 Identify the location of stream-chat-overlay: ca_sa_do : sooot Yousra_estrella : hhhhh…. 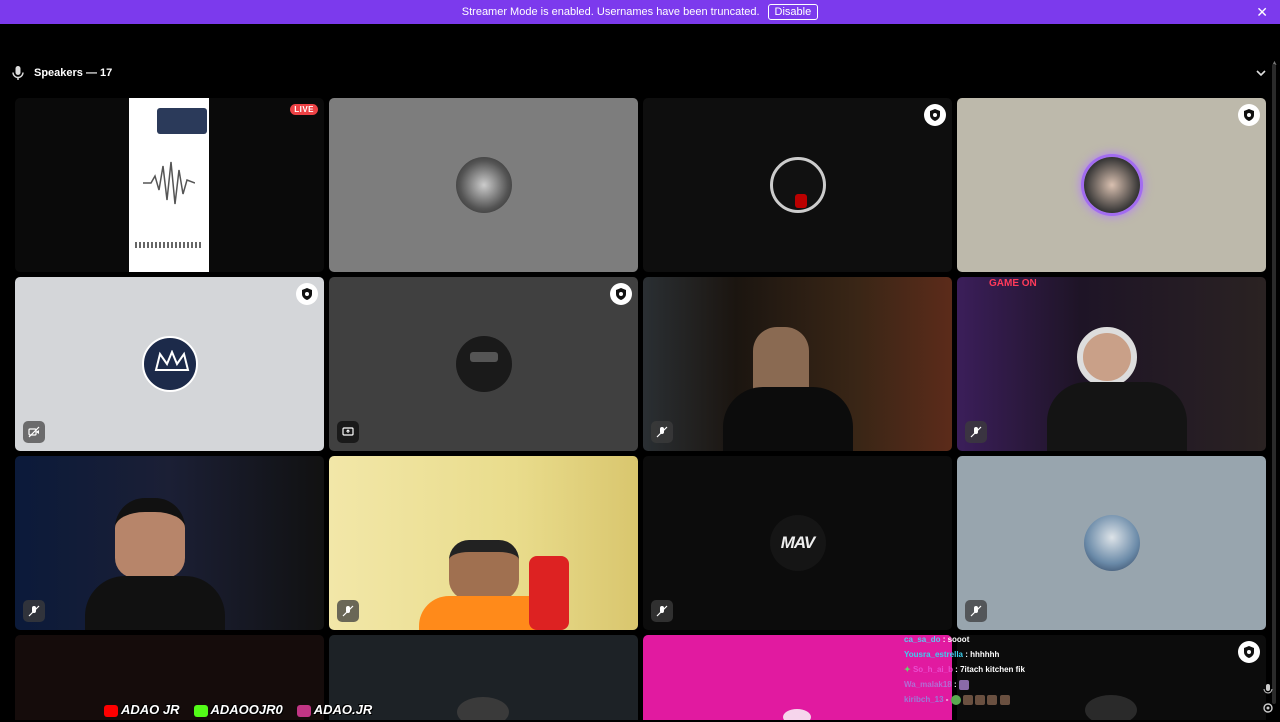
(964, 669).